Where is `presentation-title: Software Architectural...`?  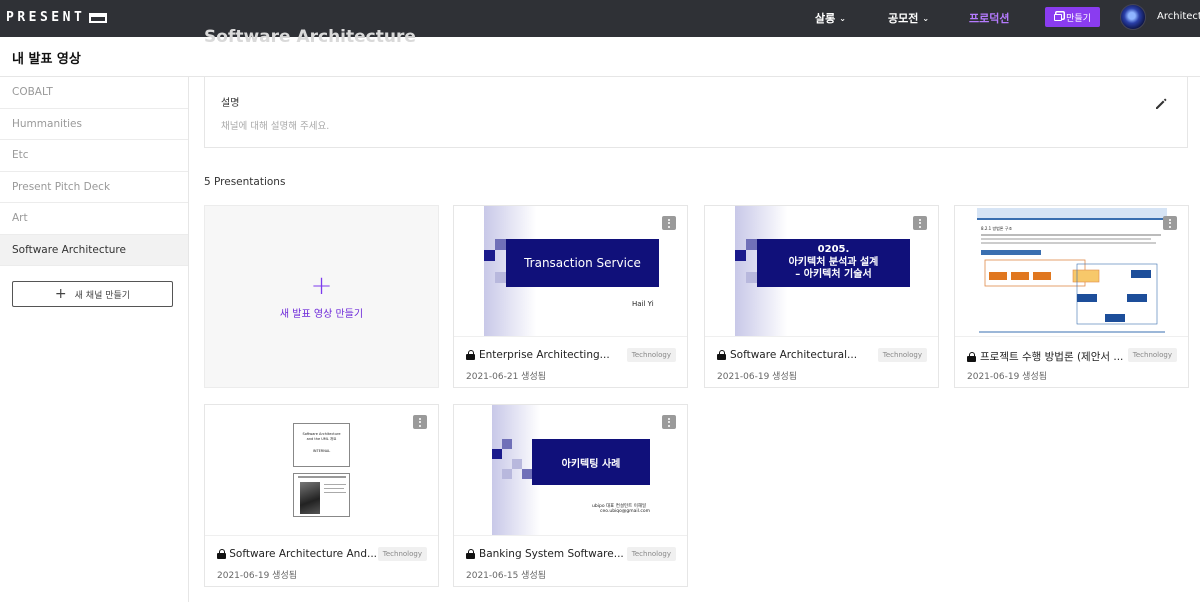
presentation-title: Software Architectural... is located at coordinates (787, 355).